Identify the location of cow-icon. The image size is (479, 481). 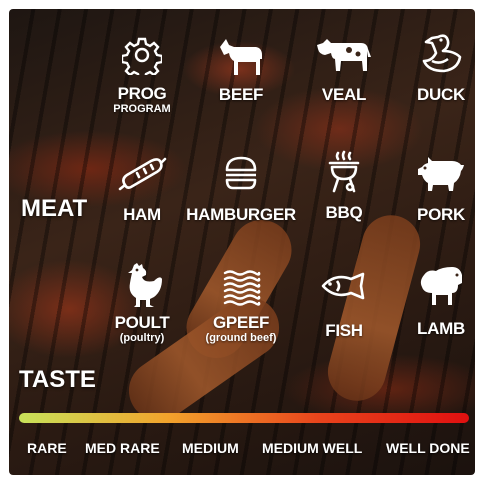
(344, 55).